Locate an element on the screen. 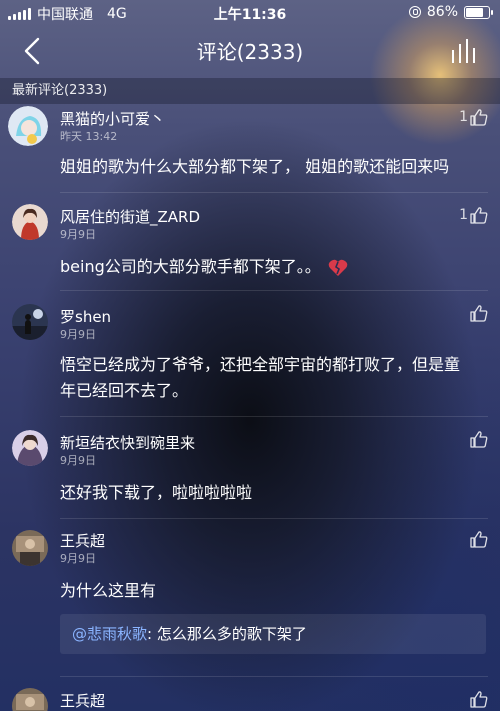 The height and width of the screenshot is (711, 500). broken-heart-icon is located at coordinates (338, 267).